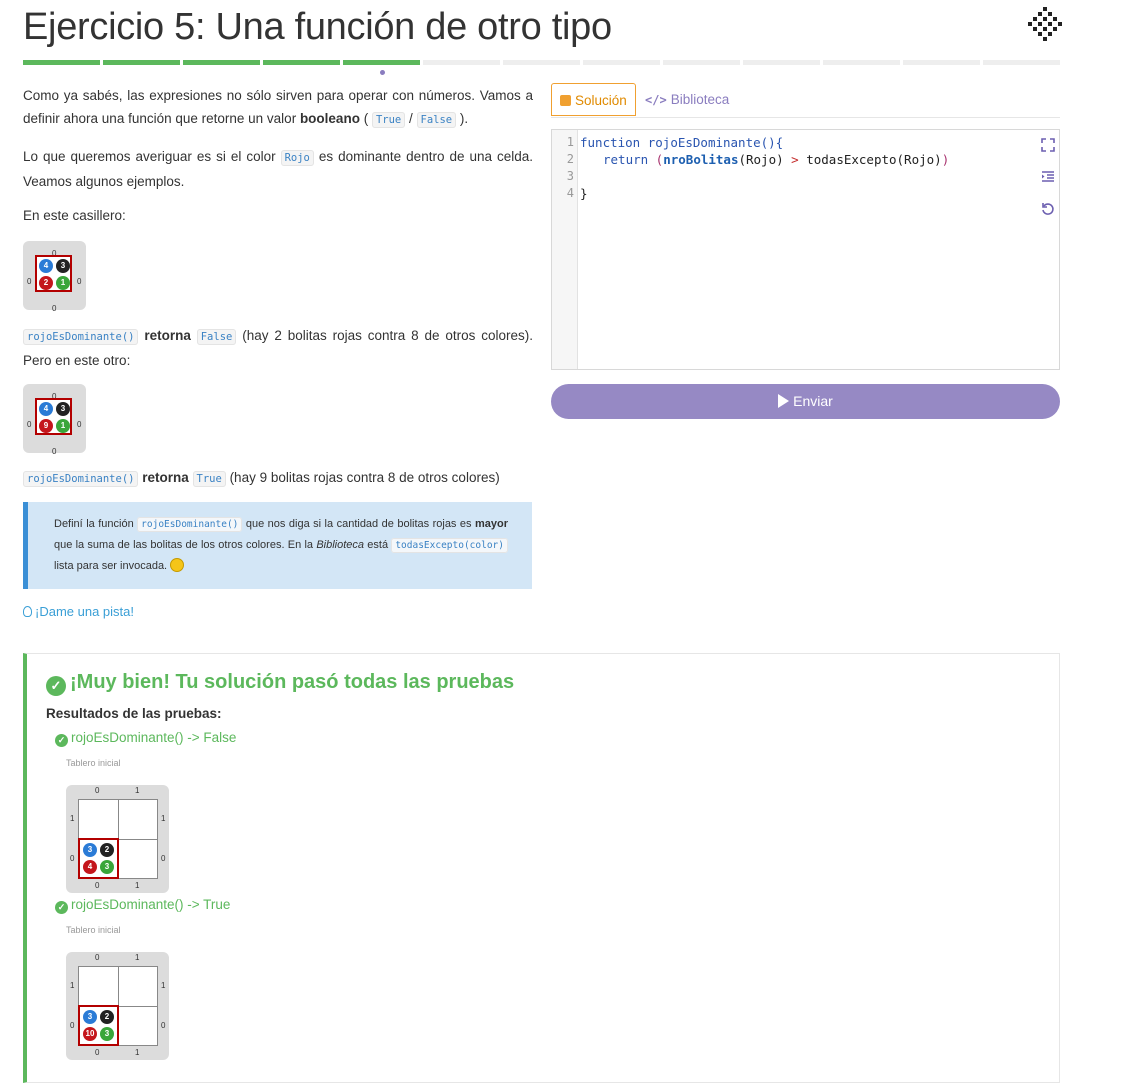 The image size is (1122, 1083). What do you see at coordinates (46, 426) in the screenshot?
I see `red-ball: 9` at bounding box center [46, 426].